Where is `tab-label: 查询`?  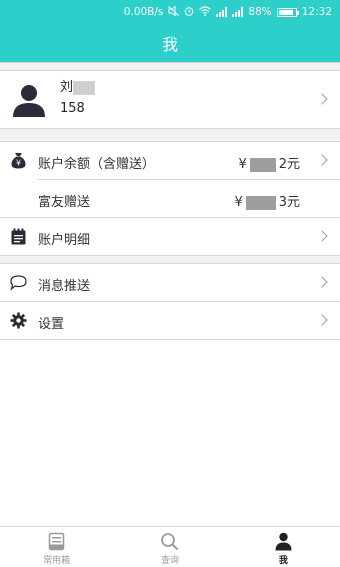 tab-label: 查询 is located at coordinates (169, 561).